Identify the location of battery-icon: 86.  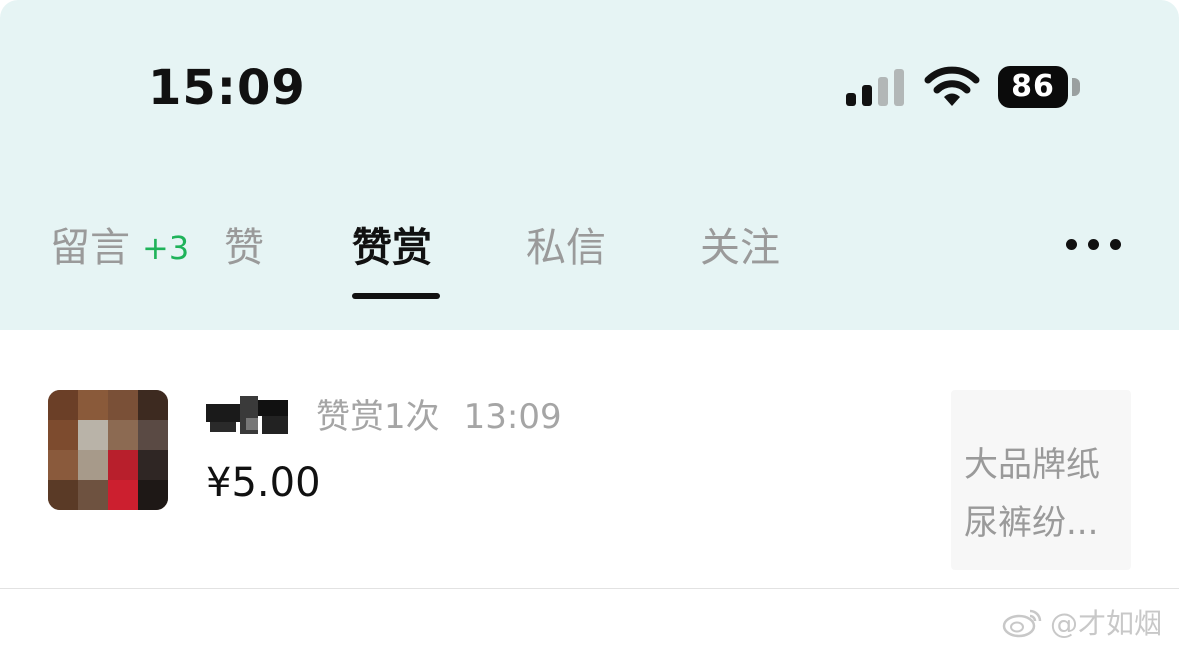
(1033, 87).